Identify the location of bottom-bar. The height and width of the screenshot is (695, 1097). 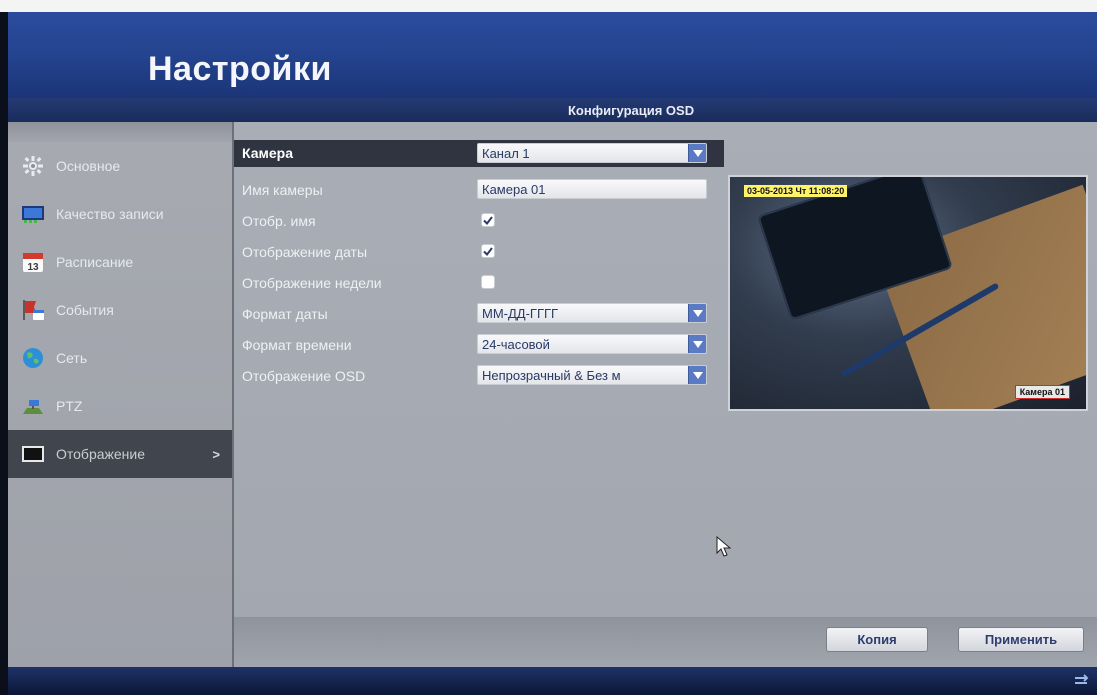
(552, 681).